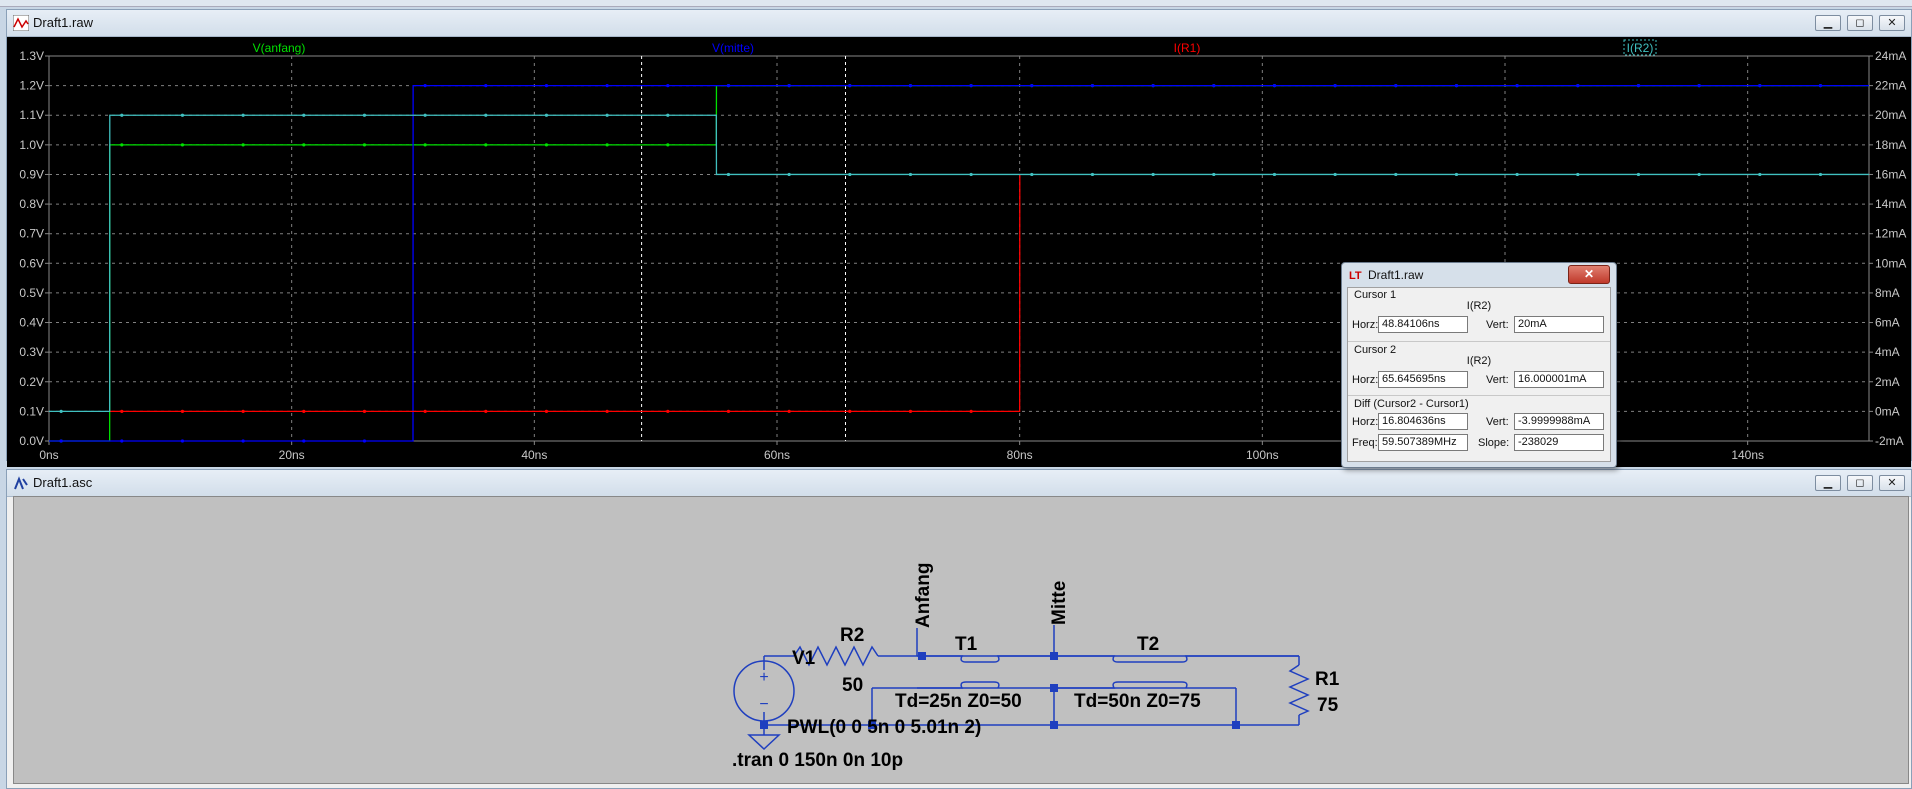 The width and height of the screenshot is (1912, 789). What do you see at coordinates (1365, 422) in the screenshot?
I see `diff-horz-label: Horz:` at bounding box center [1365, 422].